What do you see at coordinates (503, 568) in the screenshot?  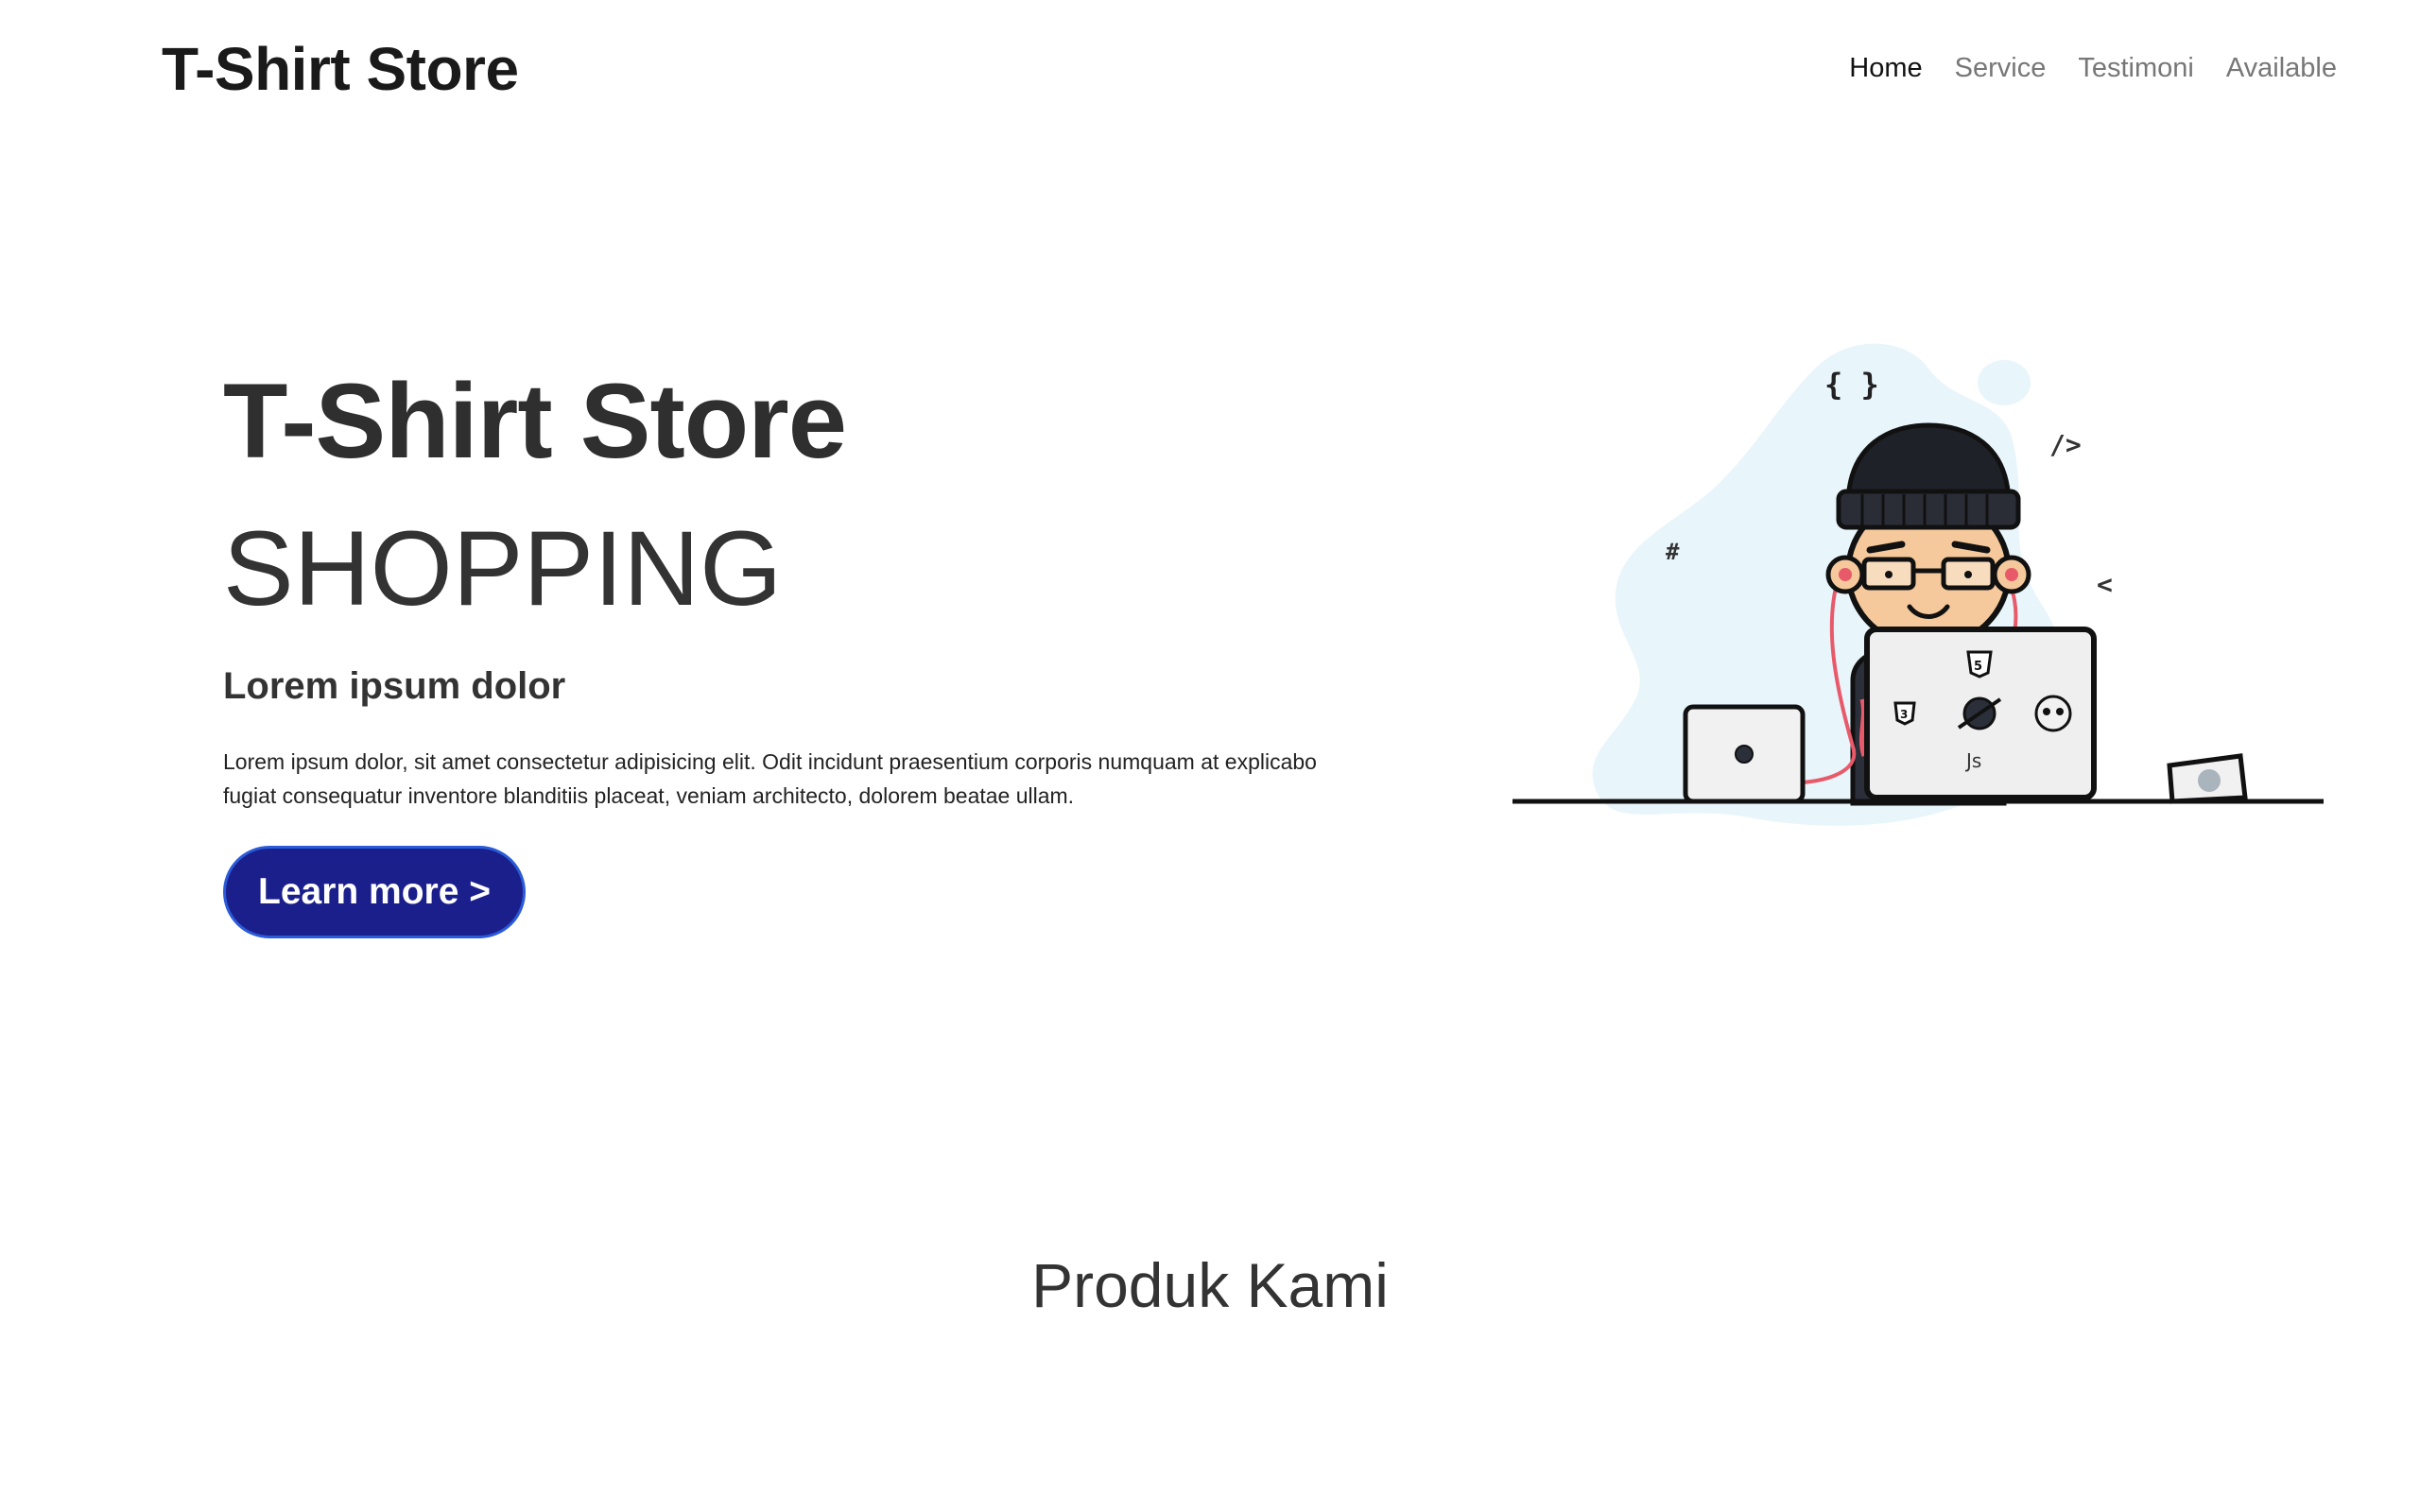 I see `hero-subtitle: SHOPPING` at bounding box center [503, 568].